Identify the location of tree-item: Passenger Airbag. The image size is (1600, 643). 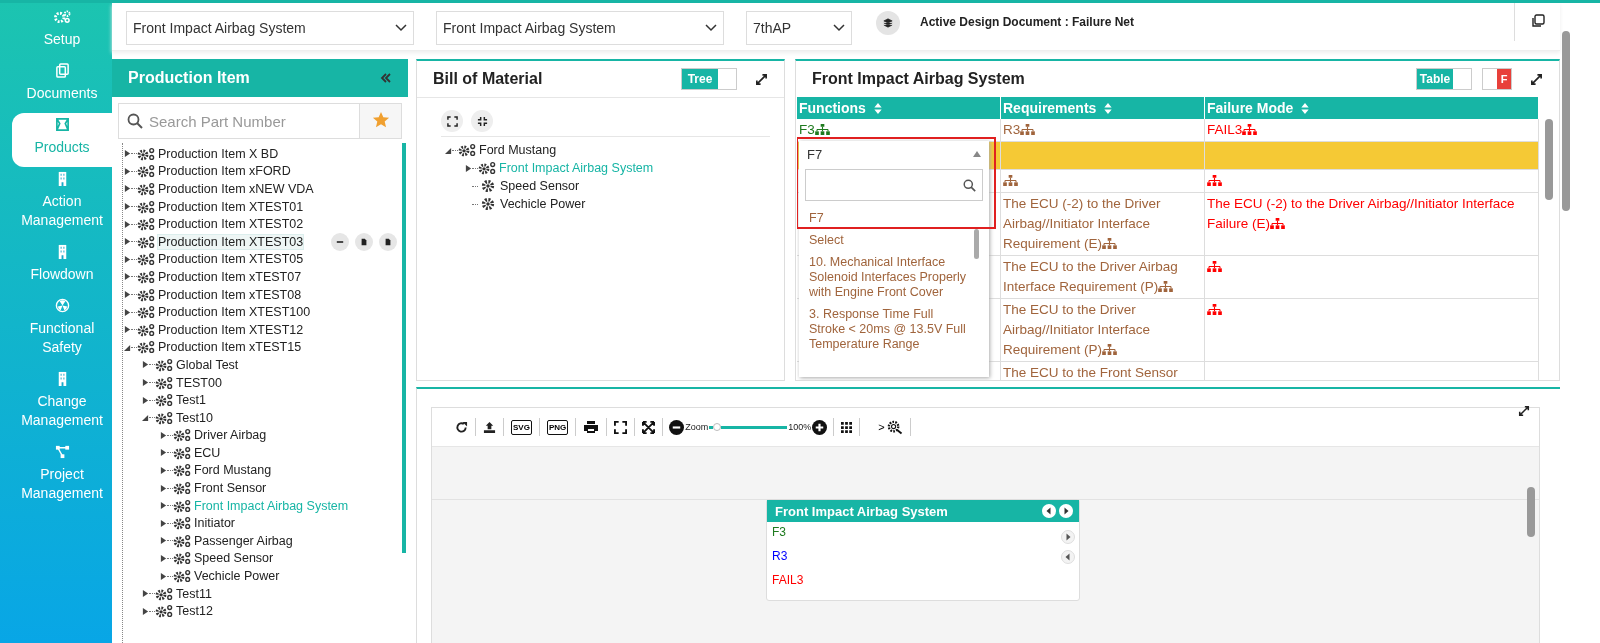
(243, 540).